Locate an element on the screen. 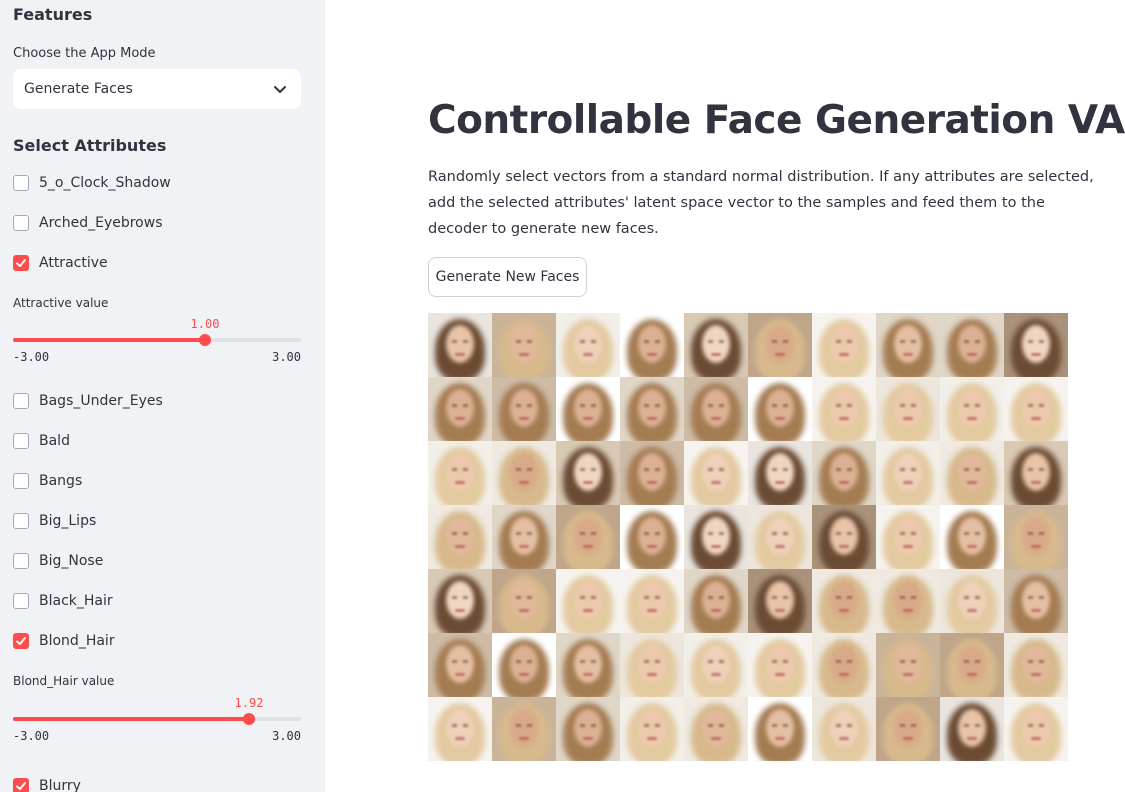 The height and width of the screenshot is (792, 1125). checkbox-label: Black_Hair is located at coordinates (76, 601).